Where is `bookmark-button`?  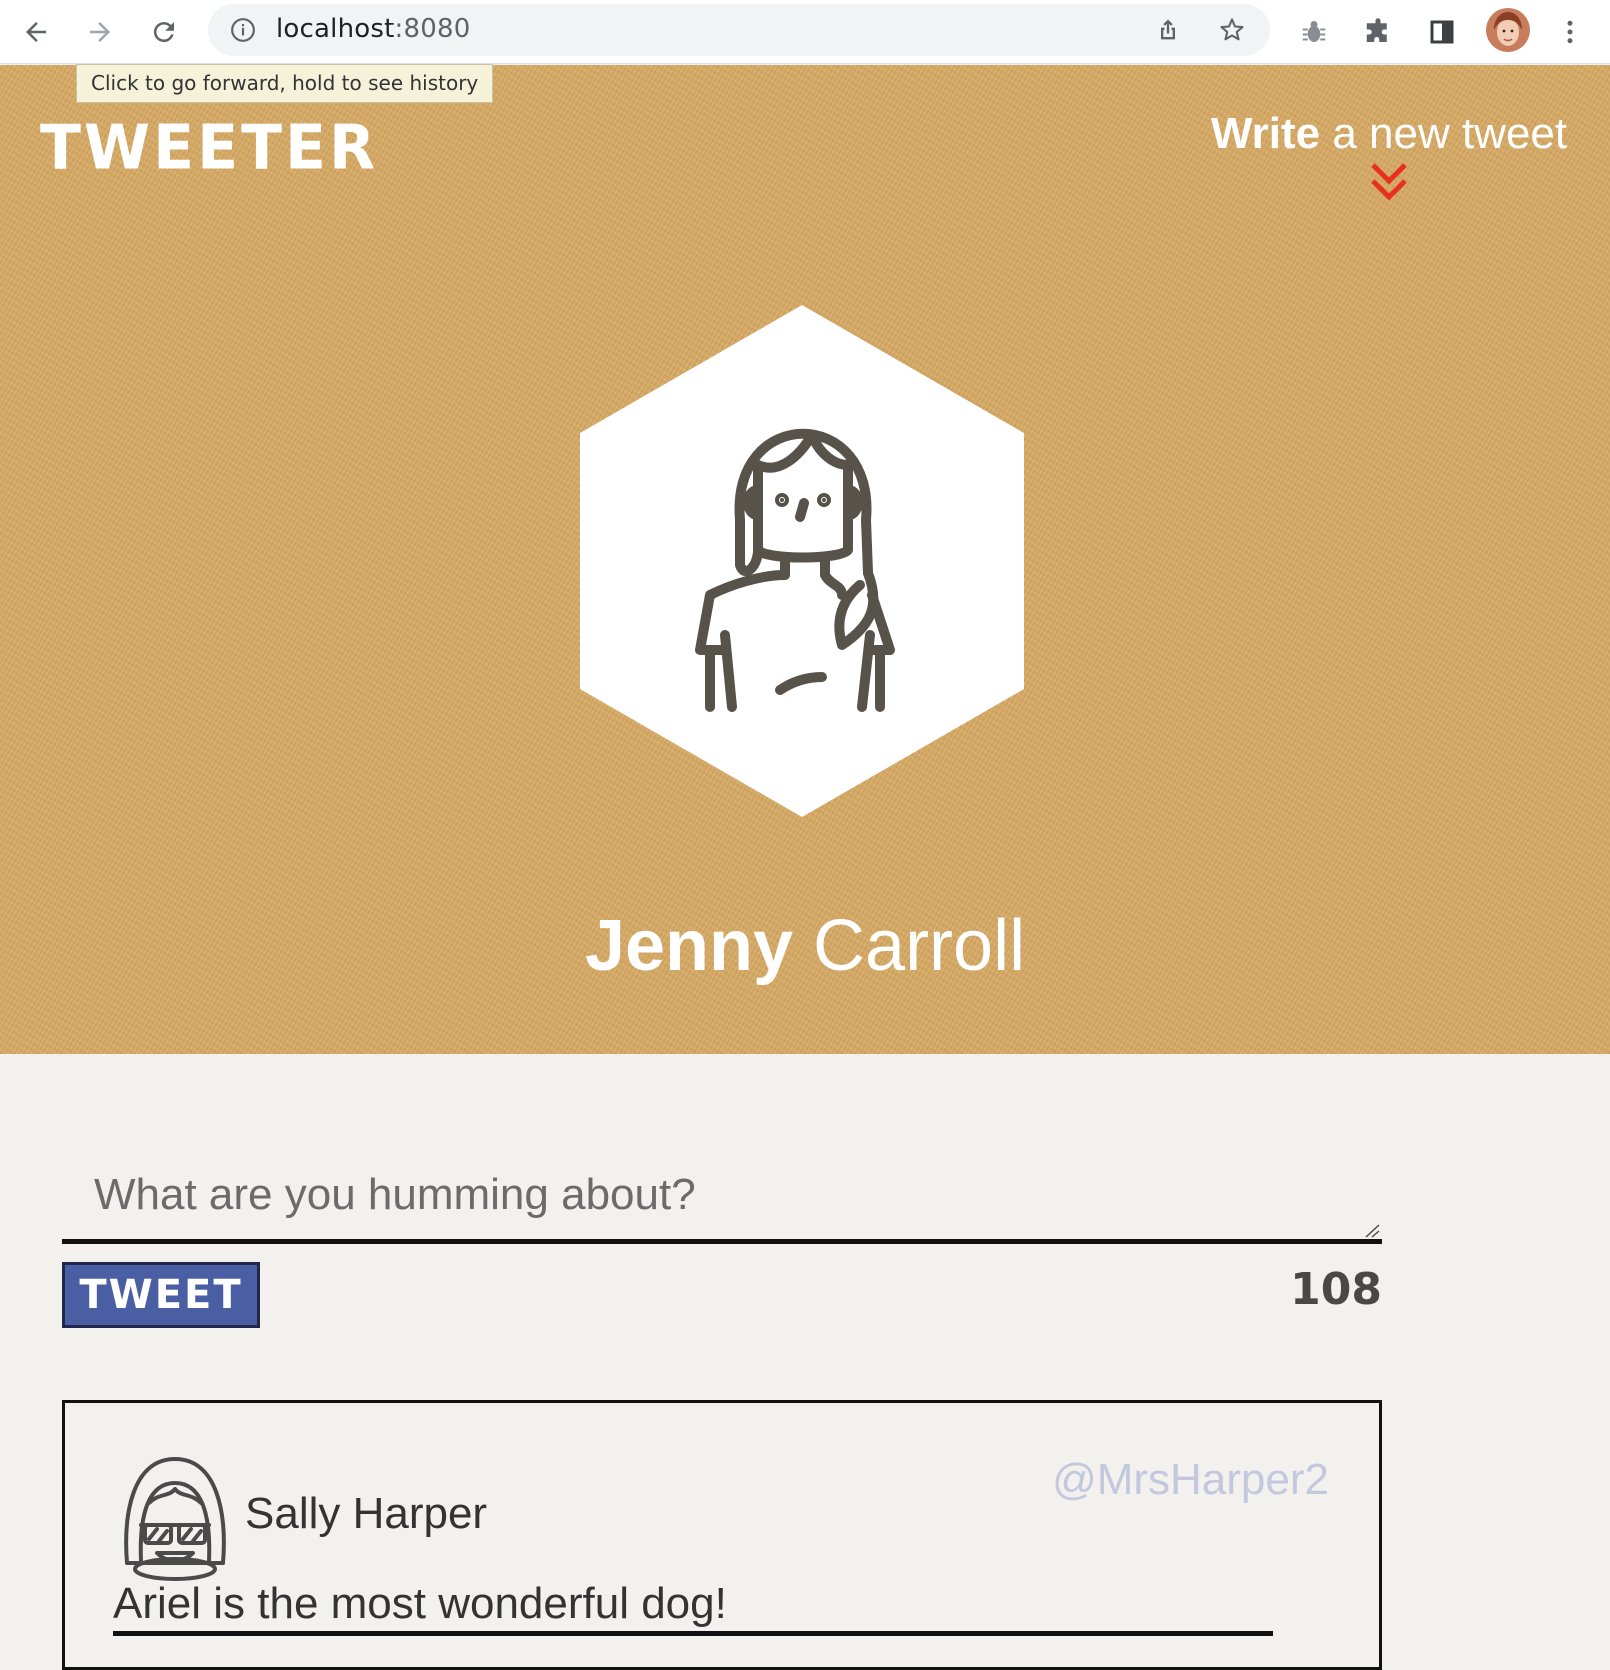
bookmark-button is located at coordinates (1232, 30).